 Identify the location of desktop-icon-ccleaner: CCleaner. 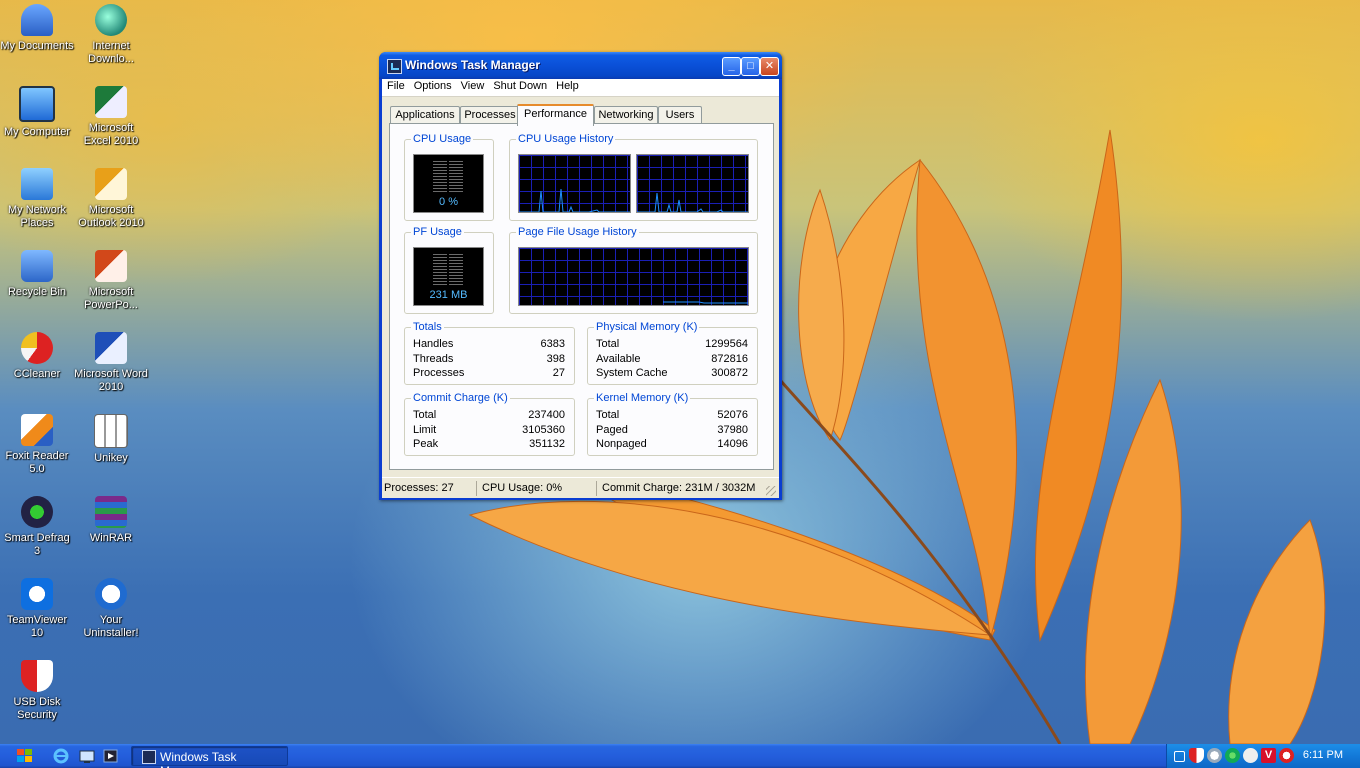
(37, 356).